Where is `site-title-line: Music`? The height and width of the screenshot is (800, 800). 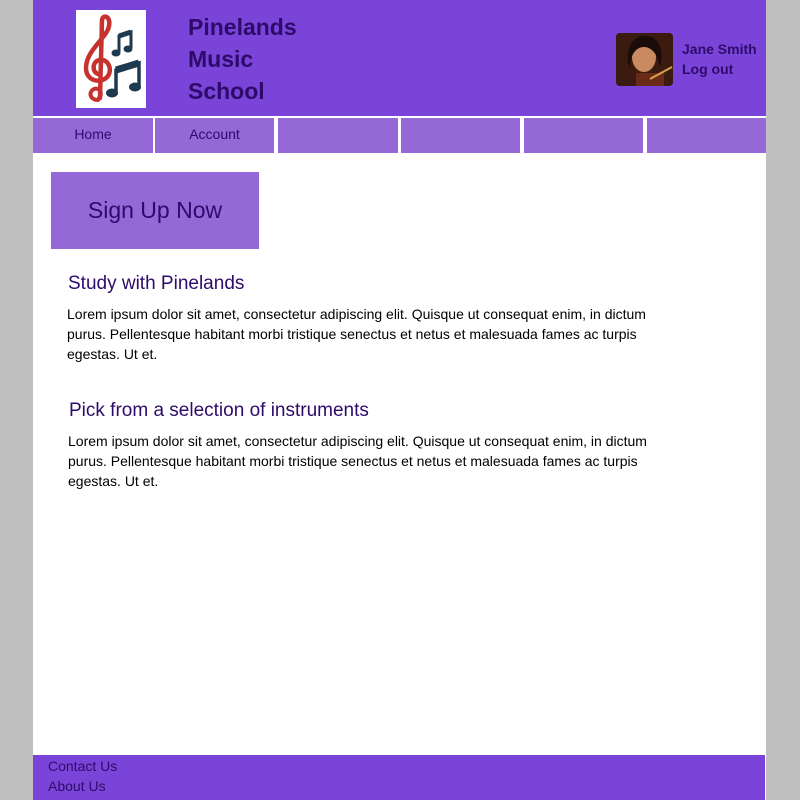 site-title-line: Music is located at coordinates (221, 59).